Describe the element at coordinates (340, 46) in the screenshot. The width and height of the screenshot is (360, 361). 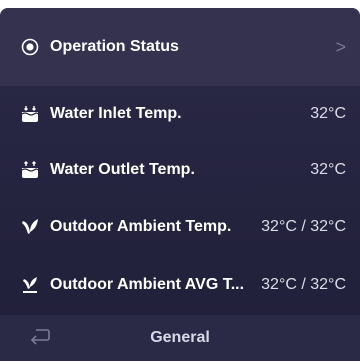
I see `chevron-right-icon: >` at that location.